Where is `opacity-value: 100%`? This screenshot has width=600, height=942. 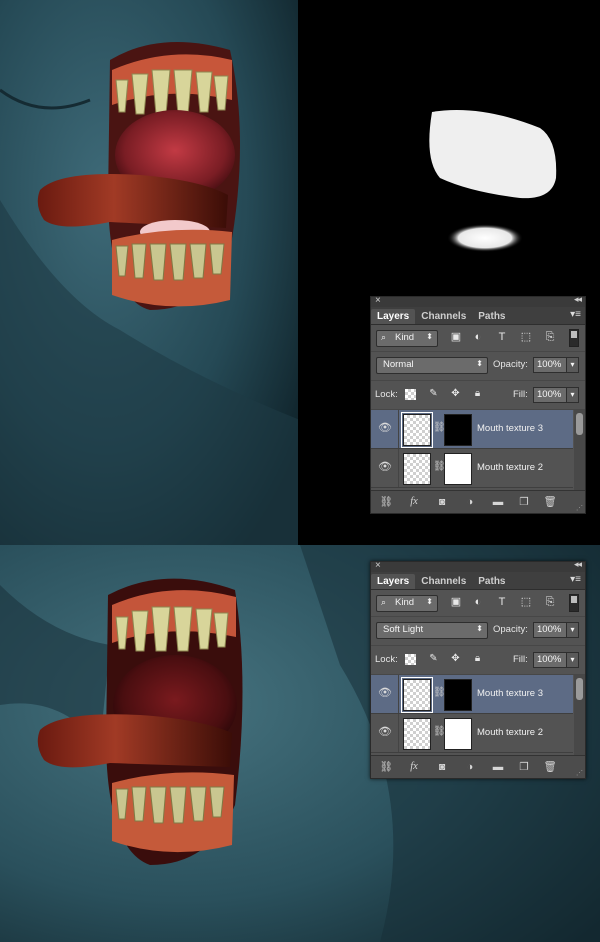
opacity-value: 100% is located at coordinates (549, 364).